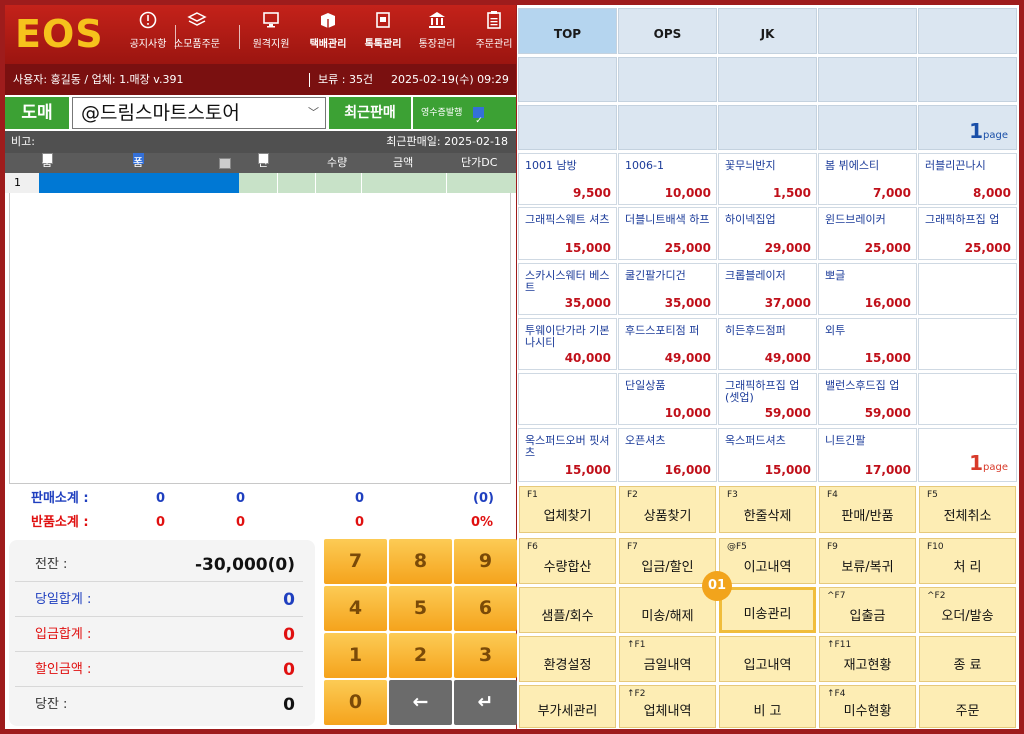  What do you see at coordinates (767, 179) in the screenshot?
I see `product-button: 꽃무늬반지 1,500` at bounding box center [767, 179].